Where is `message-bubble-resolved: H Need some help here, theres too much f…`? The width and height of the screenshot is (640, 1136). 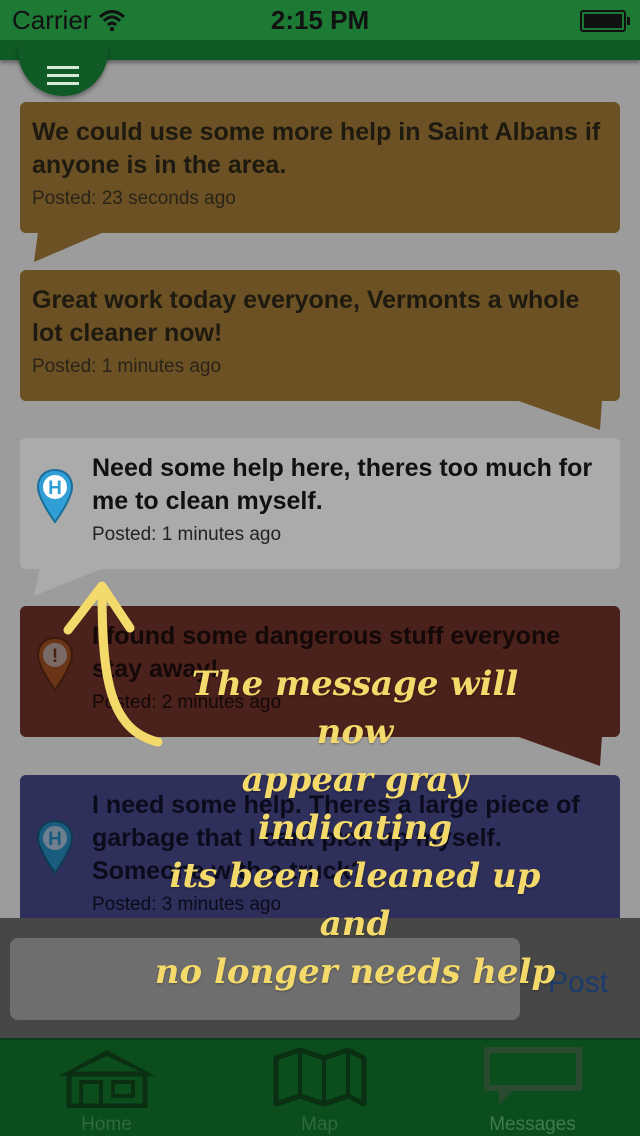 message-bubble-resolved: H Need some help here, theres too much f… is located at coordinates (320, 503).